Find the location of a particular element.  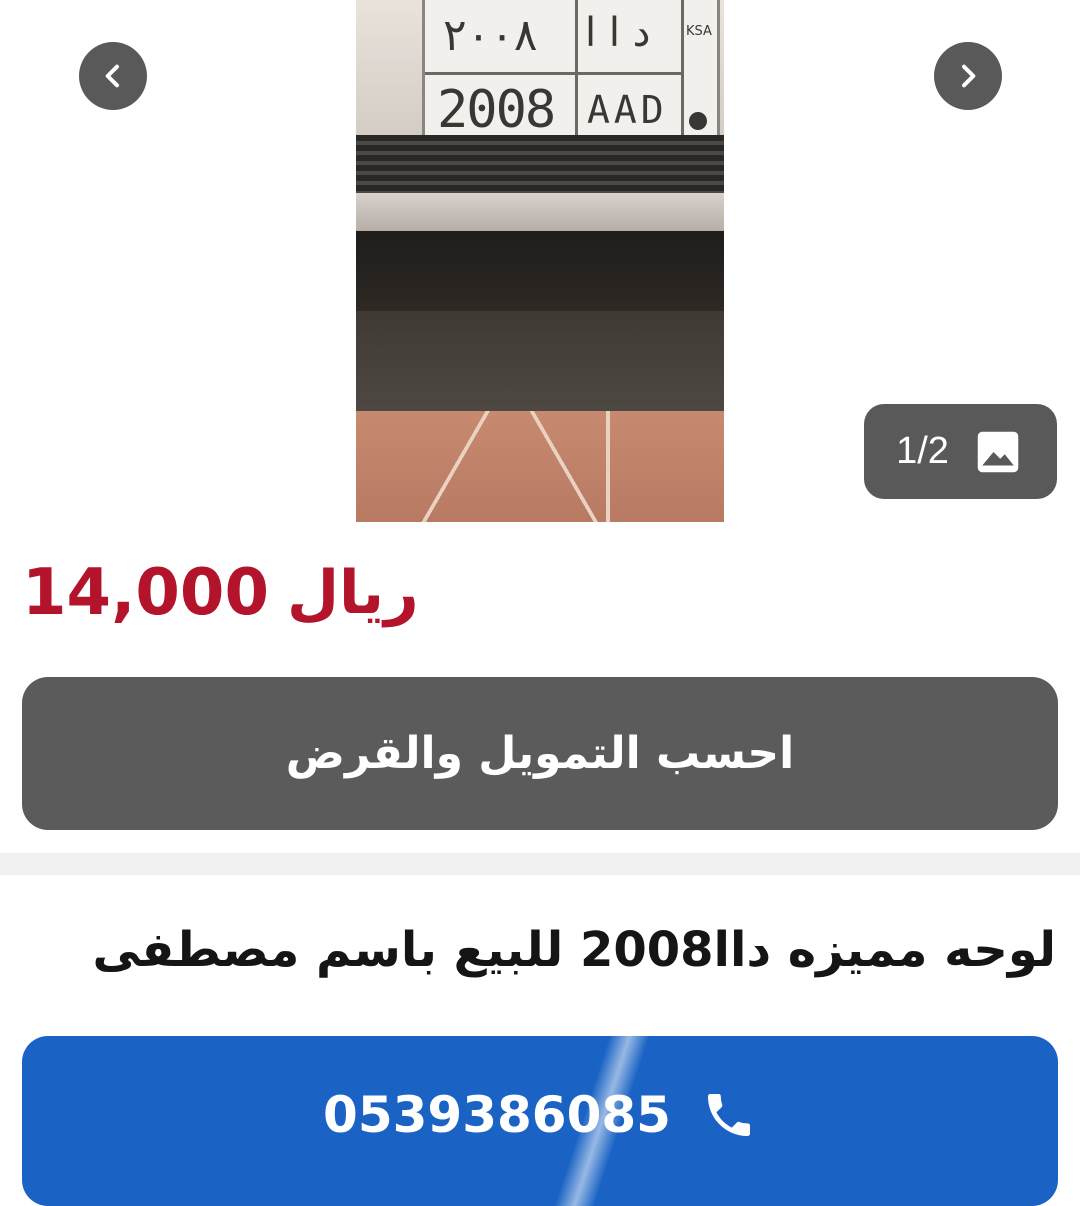

plate-bolt is located at coordinates (698, 121).